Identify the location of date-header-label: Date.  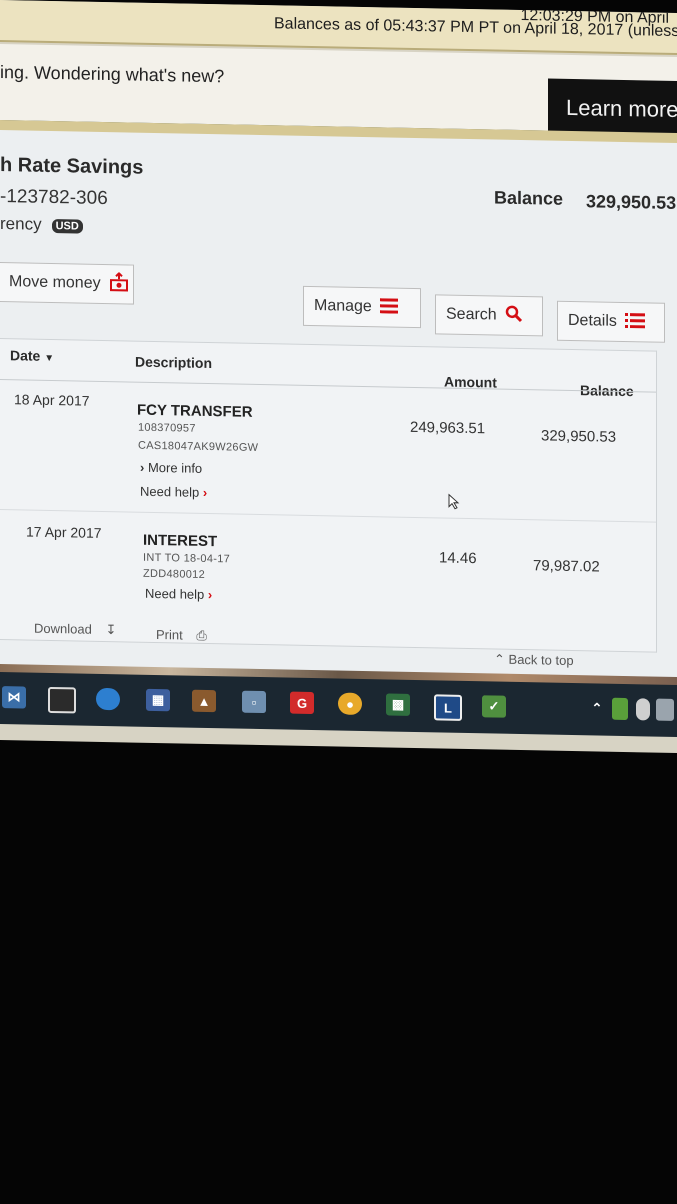
(25, 355).